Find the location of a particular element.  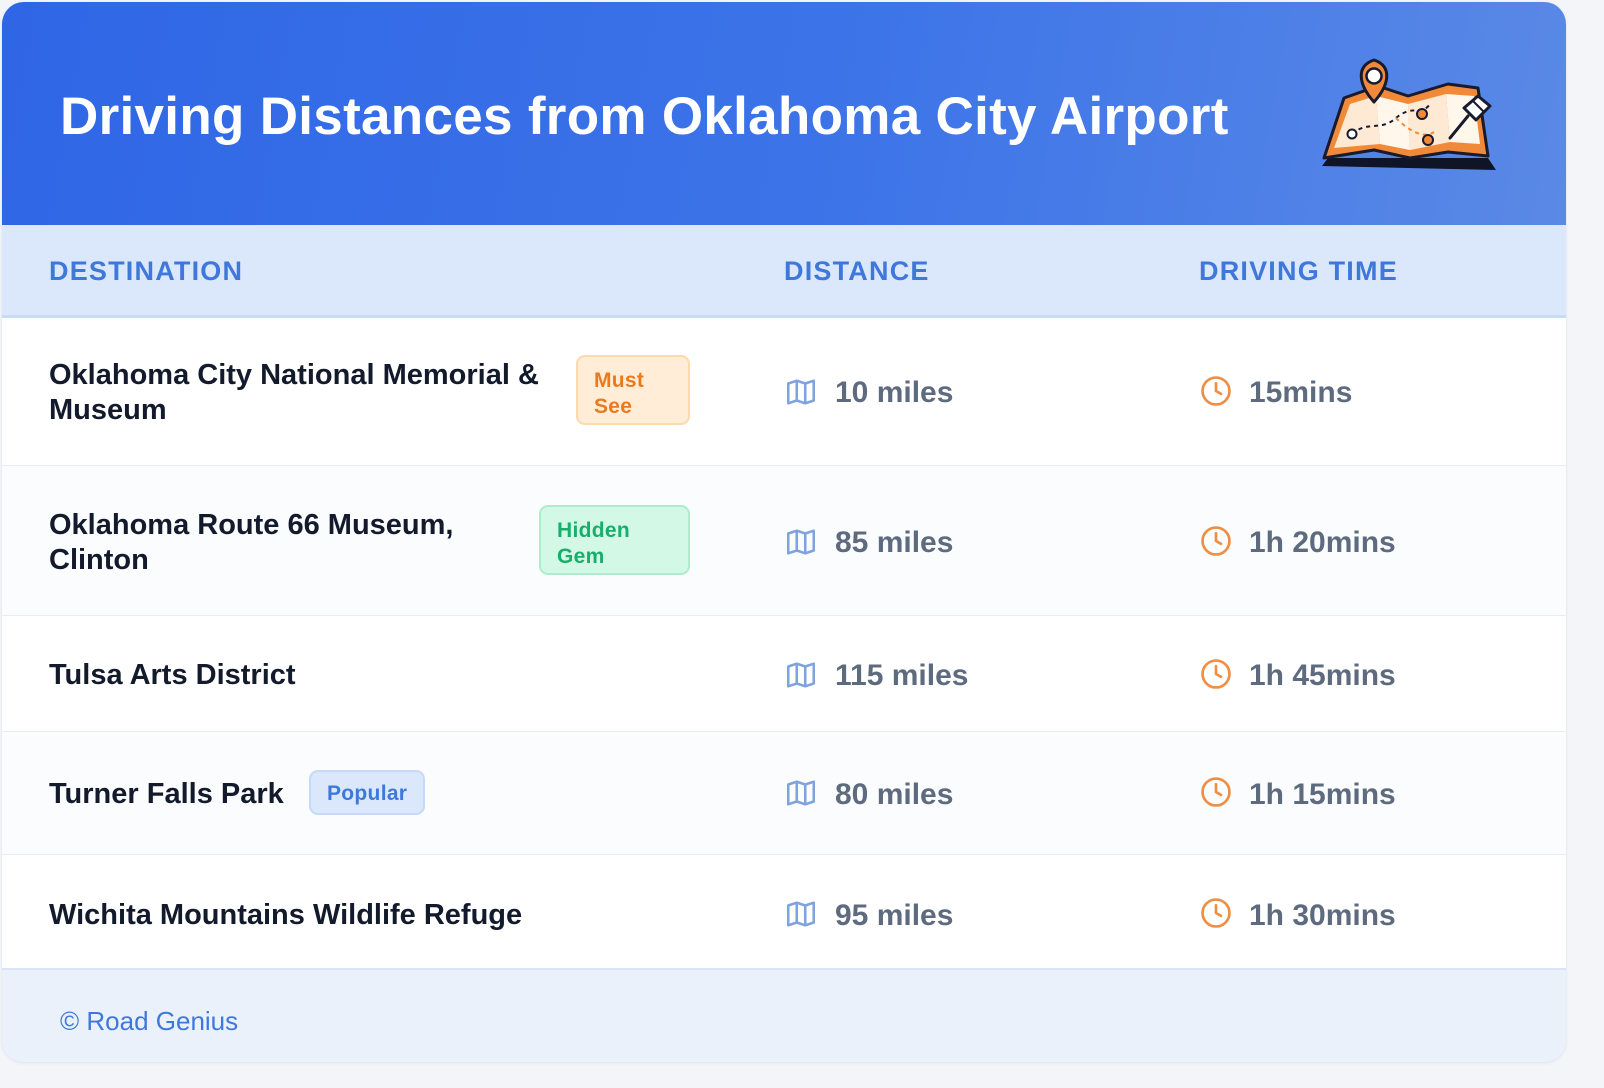

column-header-driving-time: DRIVING TIME is located at coordinates (1298, 271).